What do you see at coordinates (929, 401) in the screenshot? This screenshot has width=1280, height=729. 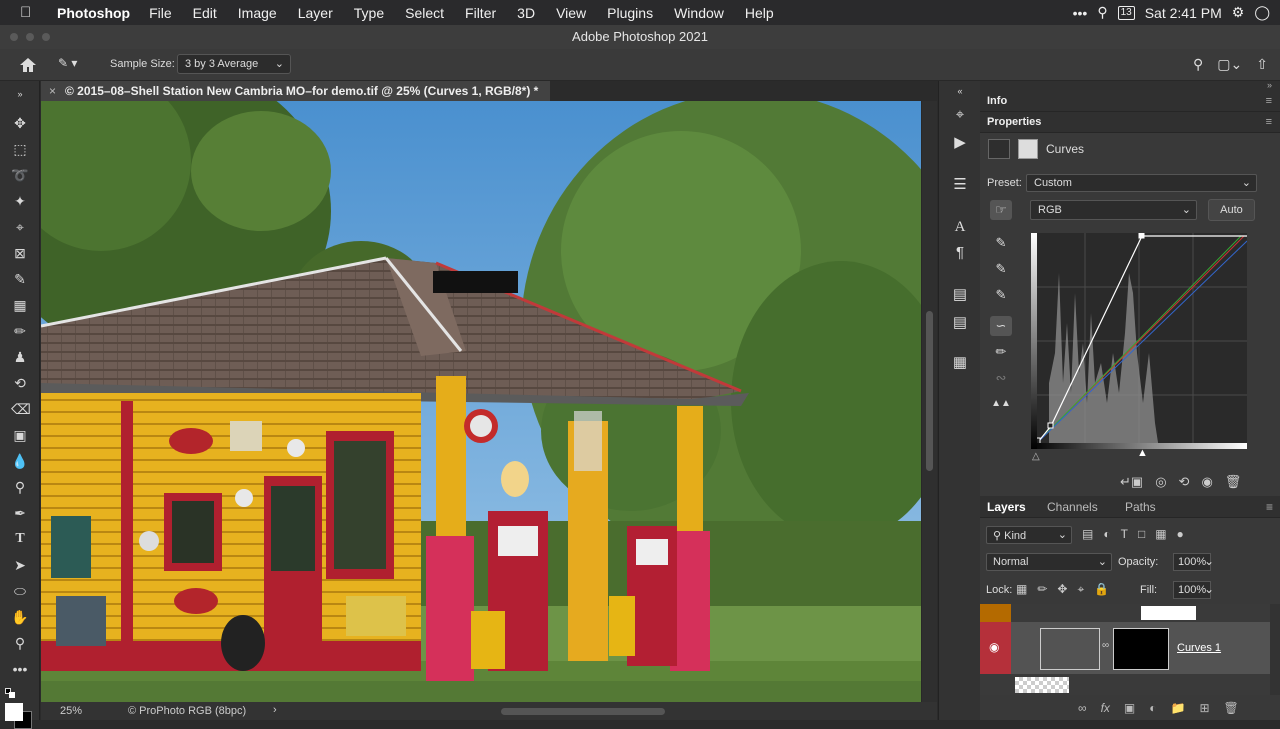 I see `canvas-vertical-scrollbar` at bounding box center [929, 401].